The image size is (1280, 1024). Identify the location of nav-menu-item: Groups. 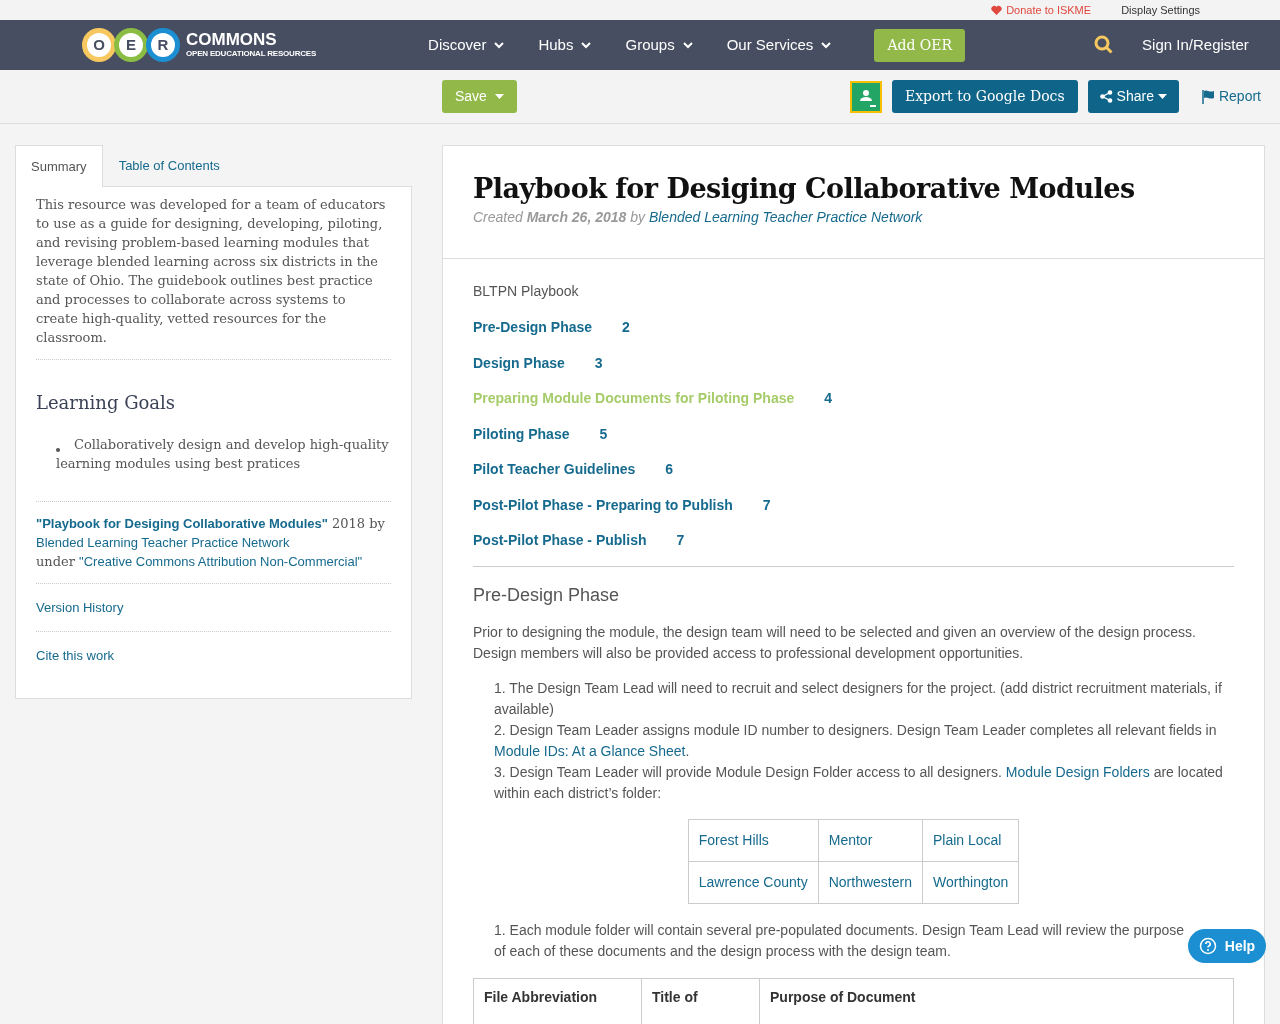
(659, 45).